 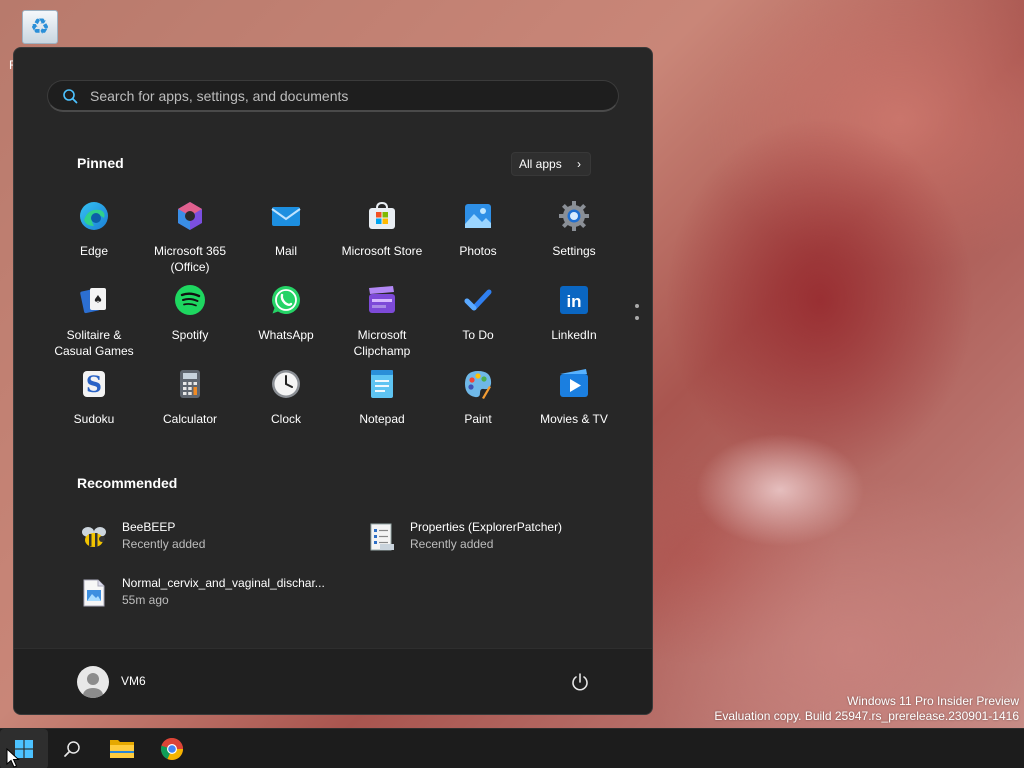 What do you see at coordinates (580, 682) in the screenshot?
I see `power-icon` at bounding box center [580, 682].